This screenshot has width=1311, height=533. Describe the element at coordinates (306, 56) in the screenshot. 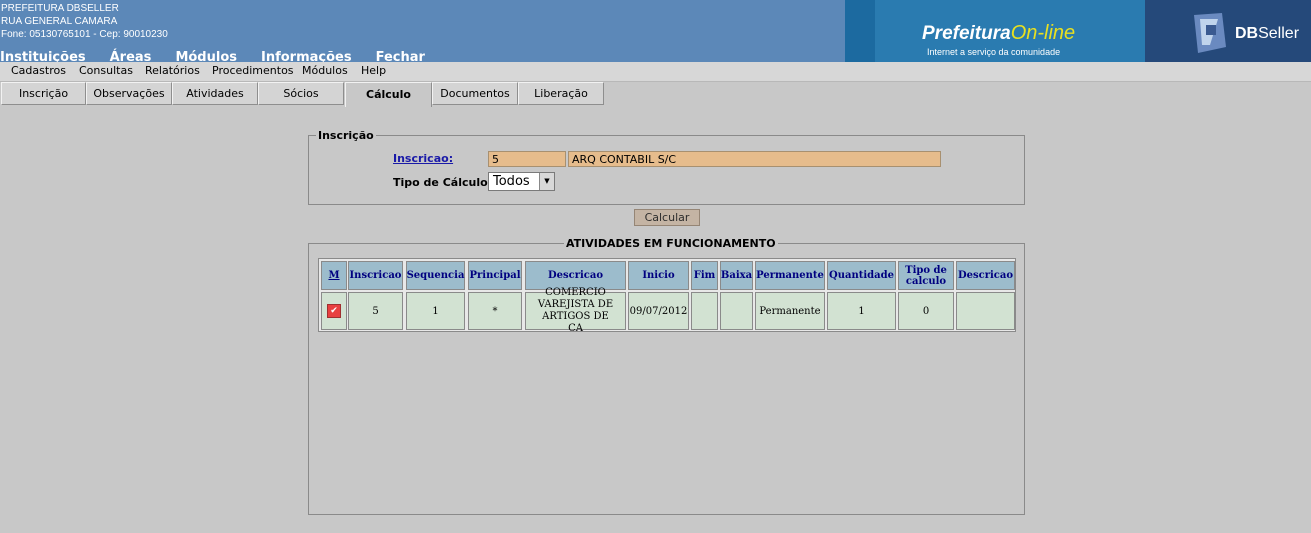

I see `top-menu-informacoes: Informações` at that location.